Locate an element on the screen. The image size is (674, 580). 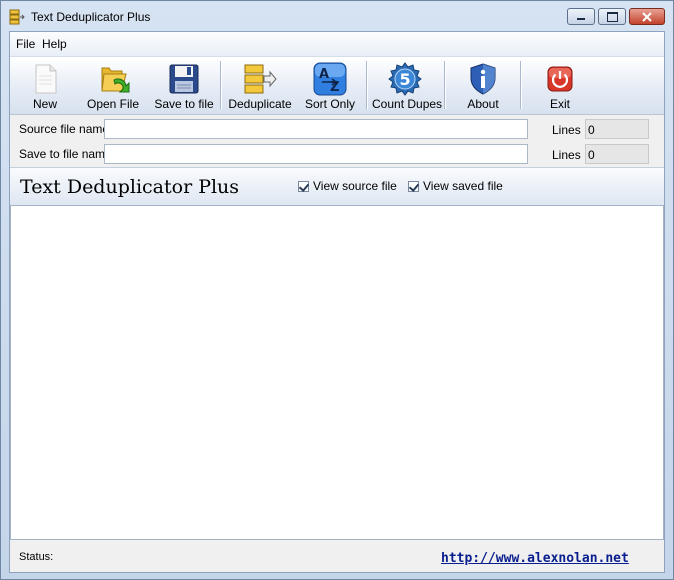
about-button: About is located at coordinates (483, 85).